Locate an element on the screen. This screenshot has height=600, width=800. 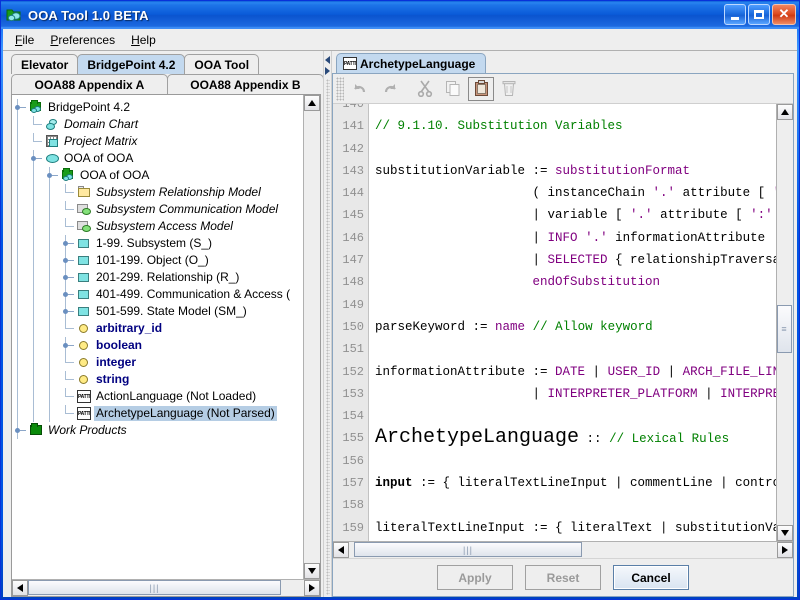
code-hscroll-thumb: ||| is located at coordinates (468, 549).